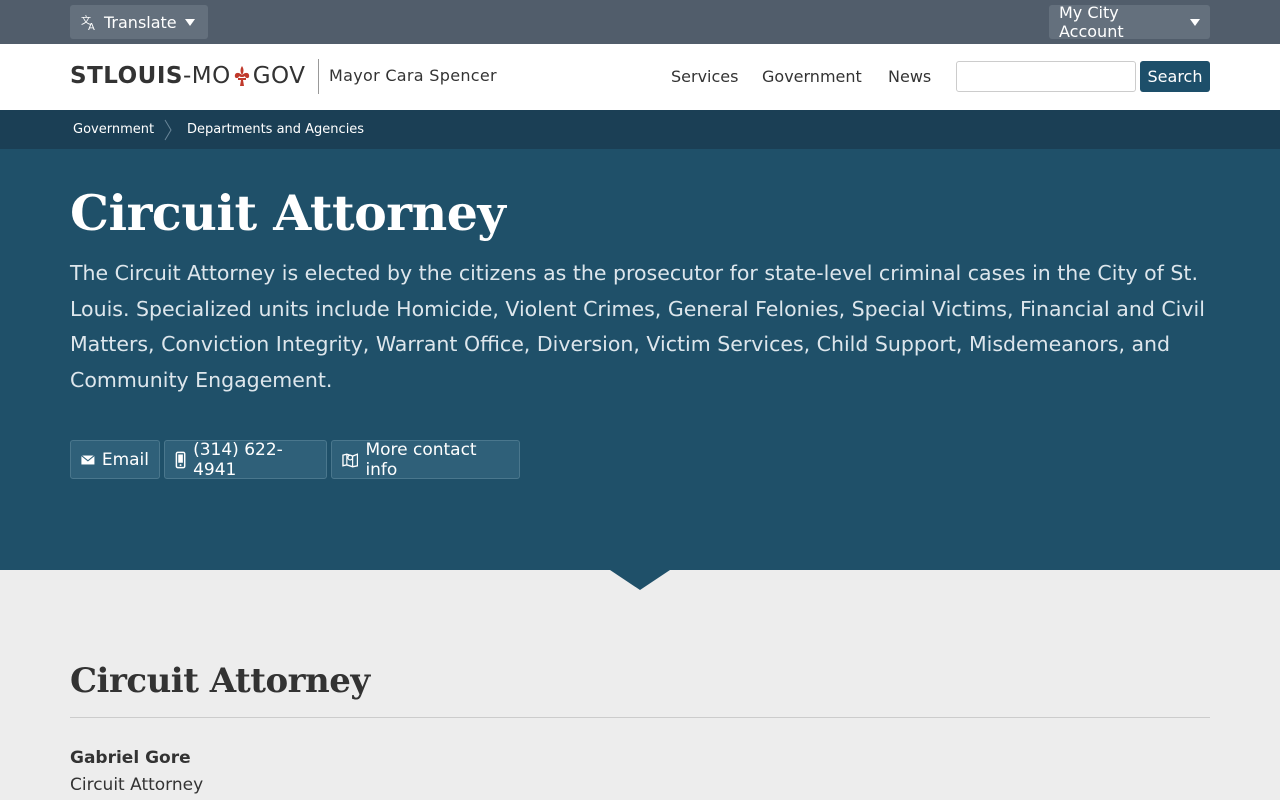 This screenshot has height=800, width=1280. Describe the element at coordinates (1175, 76) in the screenshot. I see `search-button: Search` at that location.